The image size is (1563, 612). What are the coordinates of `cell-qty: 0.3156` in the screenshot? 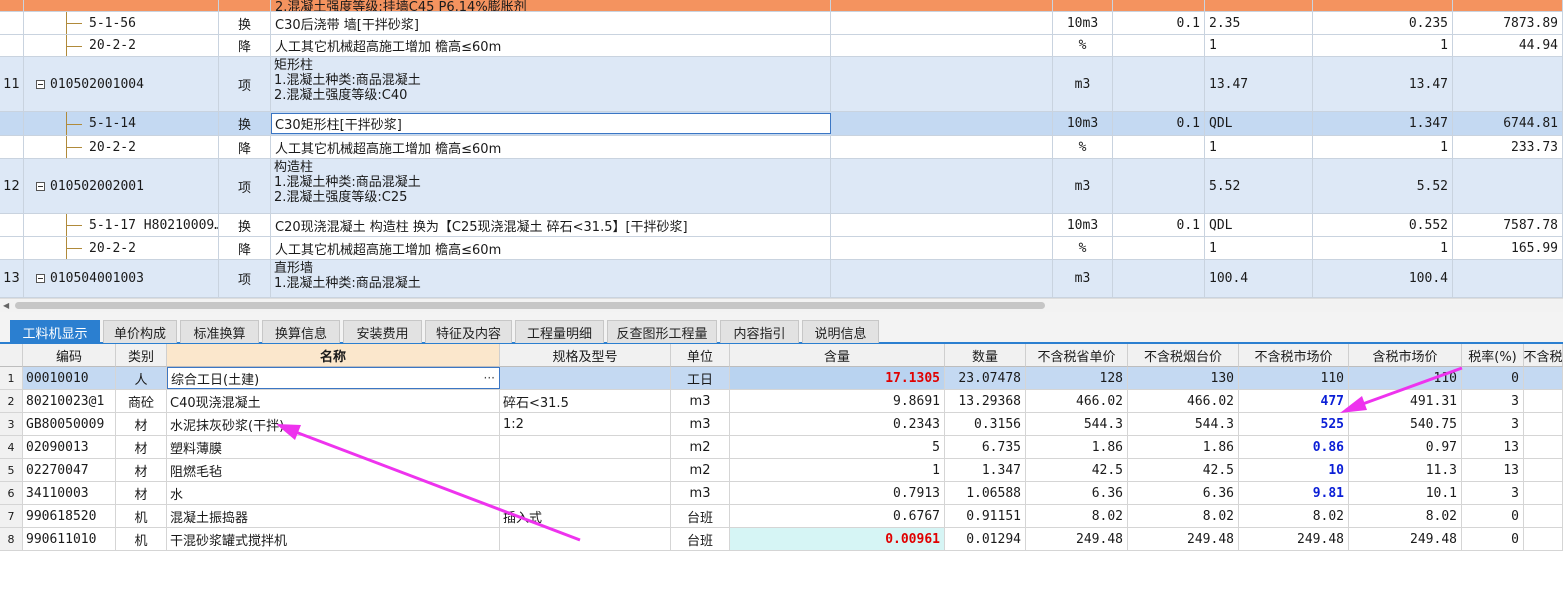 It's located at (985, 424).